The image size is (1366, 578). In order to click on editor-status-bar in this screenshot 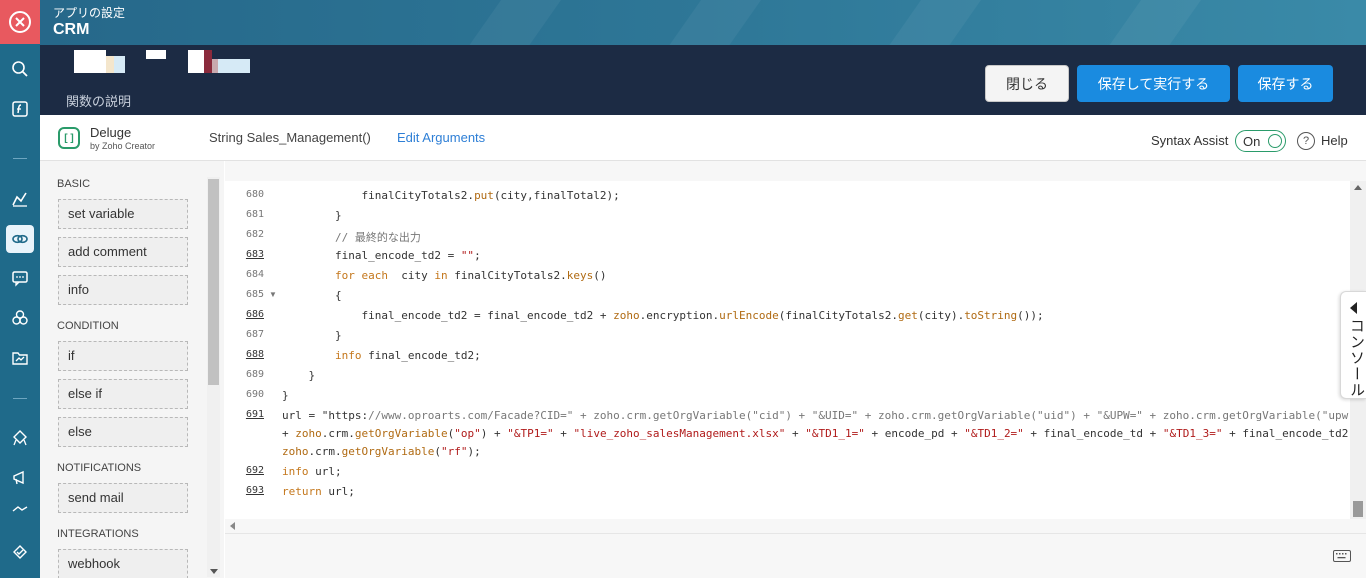, I will do `click(795, 555)`.